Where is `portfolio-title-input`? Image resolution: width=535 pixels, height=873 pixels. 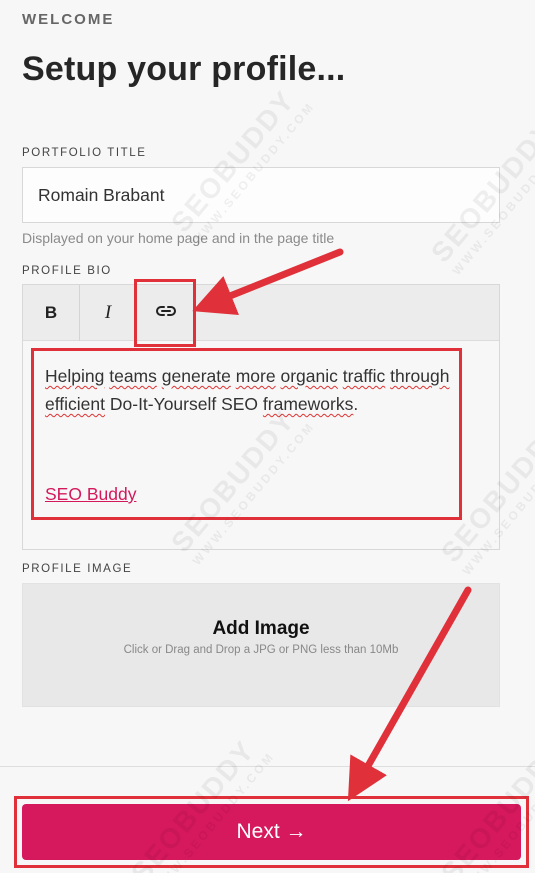
portfolio-title-input is located at coordinates (261, 195).